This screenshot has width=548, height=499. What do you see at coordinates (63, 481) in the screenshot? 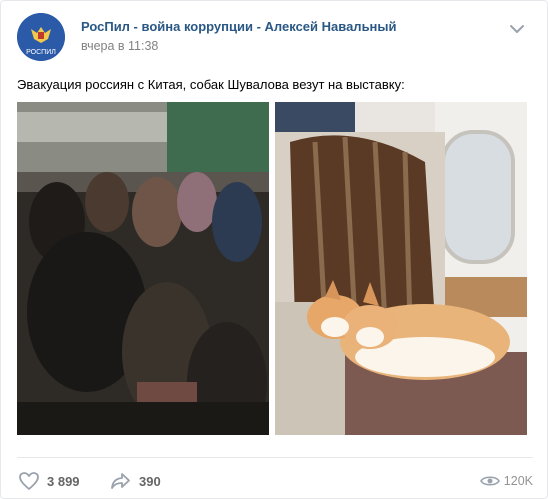
I see `likes-count: 3 899` at bounding box center [63, 481].